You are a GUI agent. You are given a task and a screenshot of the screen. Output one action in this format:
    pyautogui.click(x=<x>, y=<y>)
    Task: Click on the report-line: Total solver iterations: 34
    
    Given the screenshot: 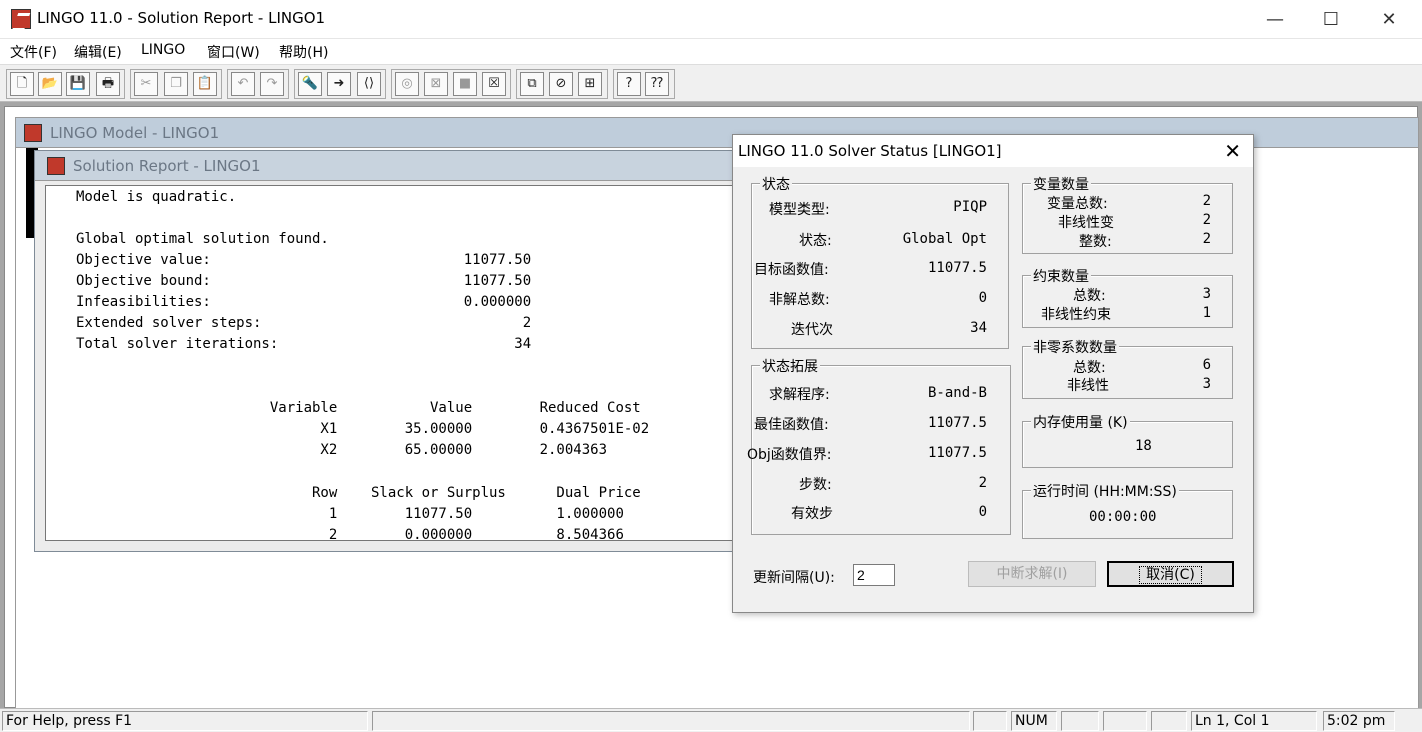 What is the action you would take?
    pyautogui.click(x=304, y=344)
    